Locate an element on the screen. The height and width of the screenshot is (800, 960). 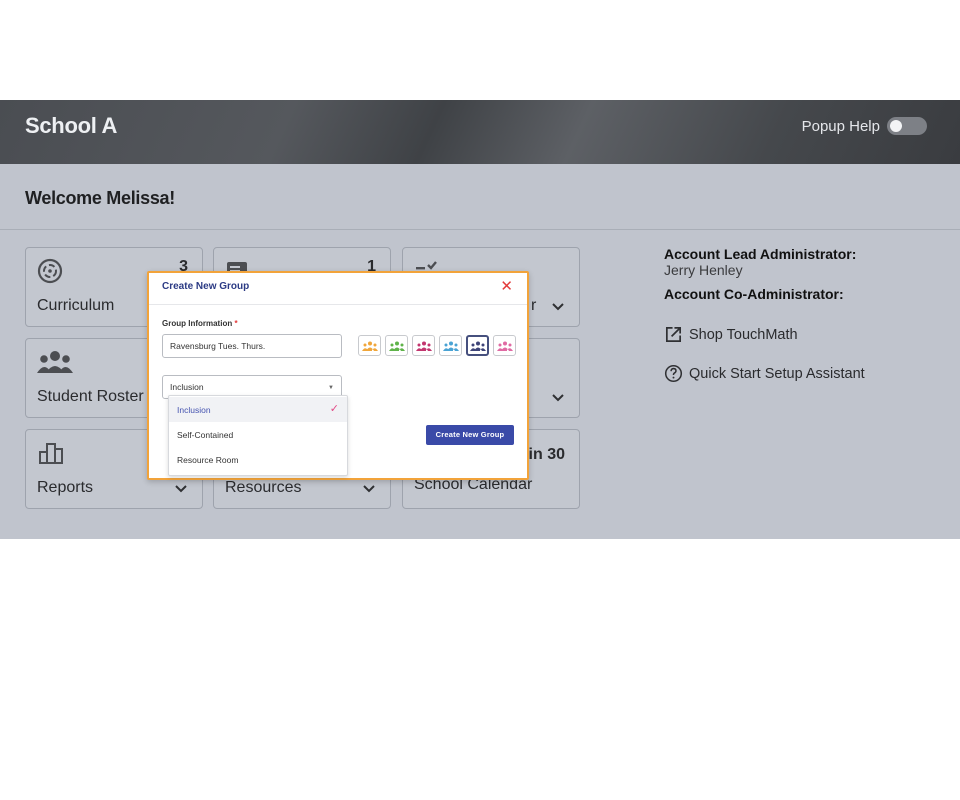
group-type-dropdown: Inclusion ✓ Self-Contained Resource Room is located at coordinates (258, 435).